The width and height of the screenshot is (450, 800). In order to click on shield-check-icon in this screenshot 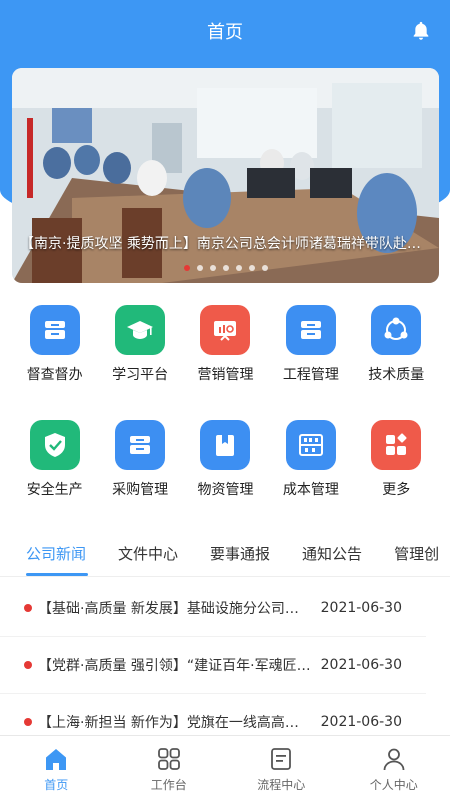, I will do `click(54, 445)`.